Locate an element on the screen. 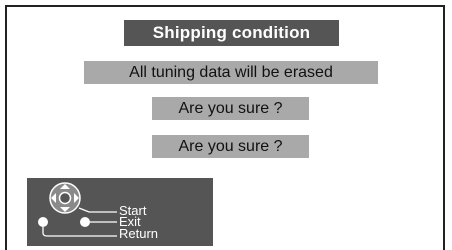 This screenshot has width=452, height=250. legend-return-label: Return is located at coordinates (139, 233).